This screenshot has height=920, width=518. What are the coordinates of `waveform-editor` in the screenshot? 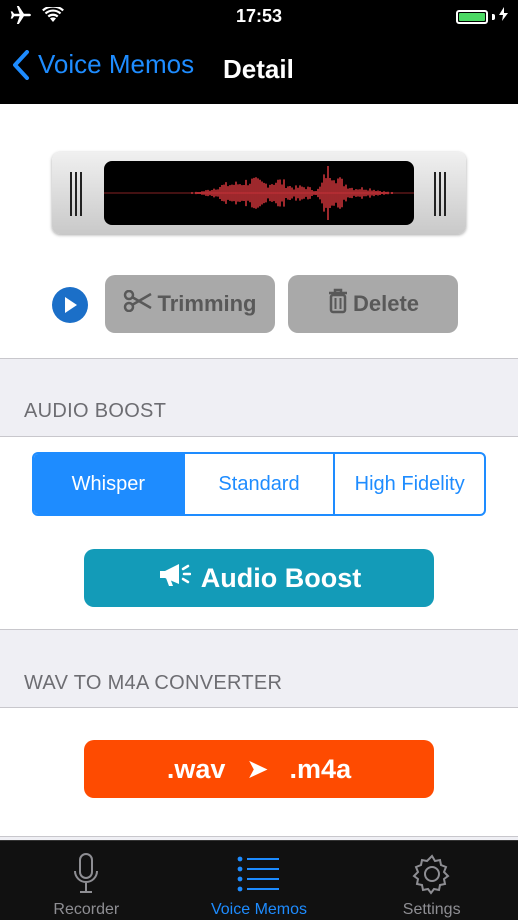 It's located at (259, 193).